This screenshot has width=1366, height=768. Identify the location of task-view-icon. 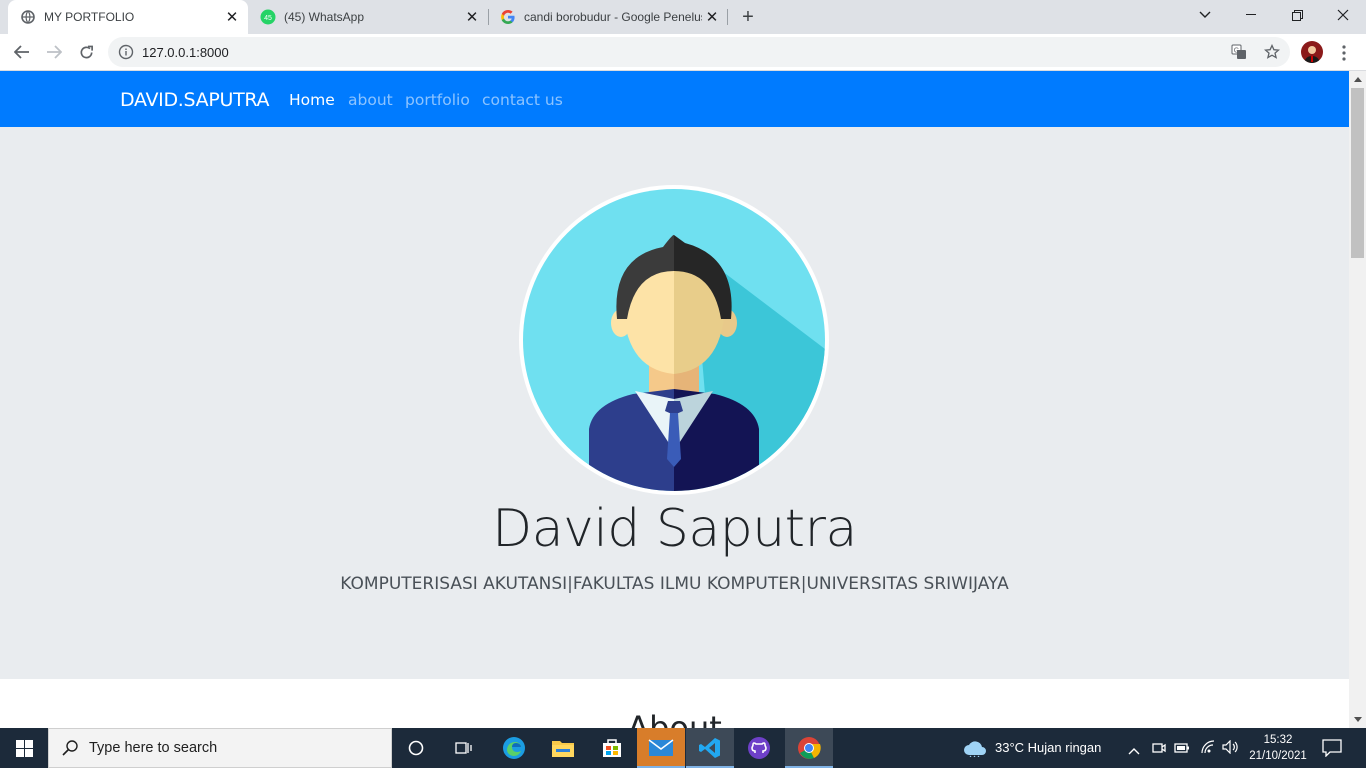
(464, 748).